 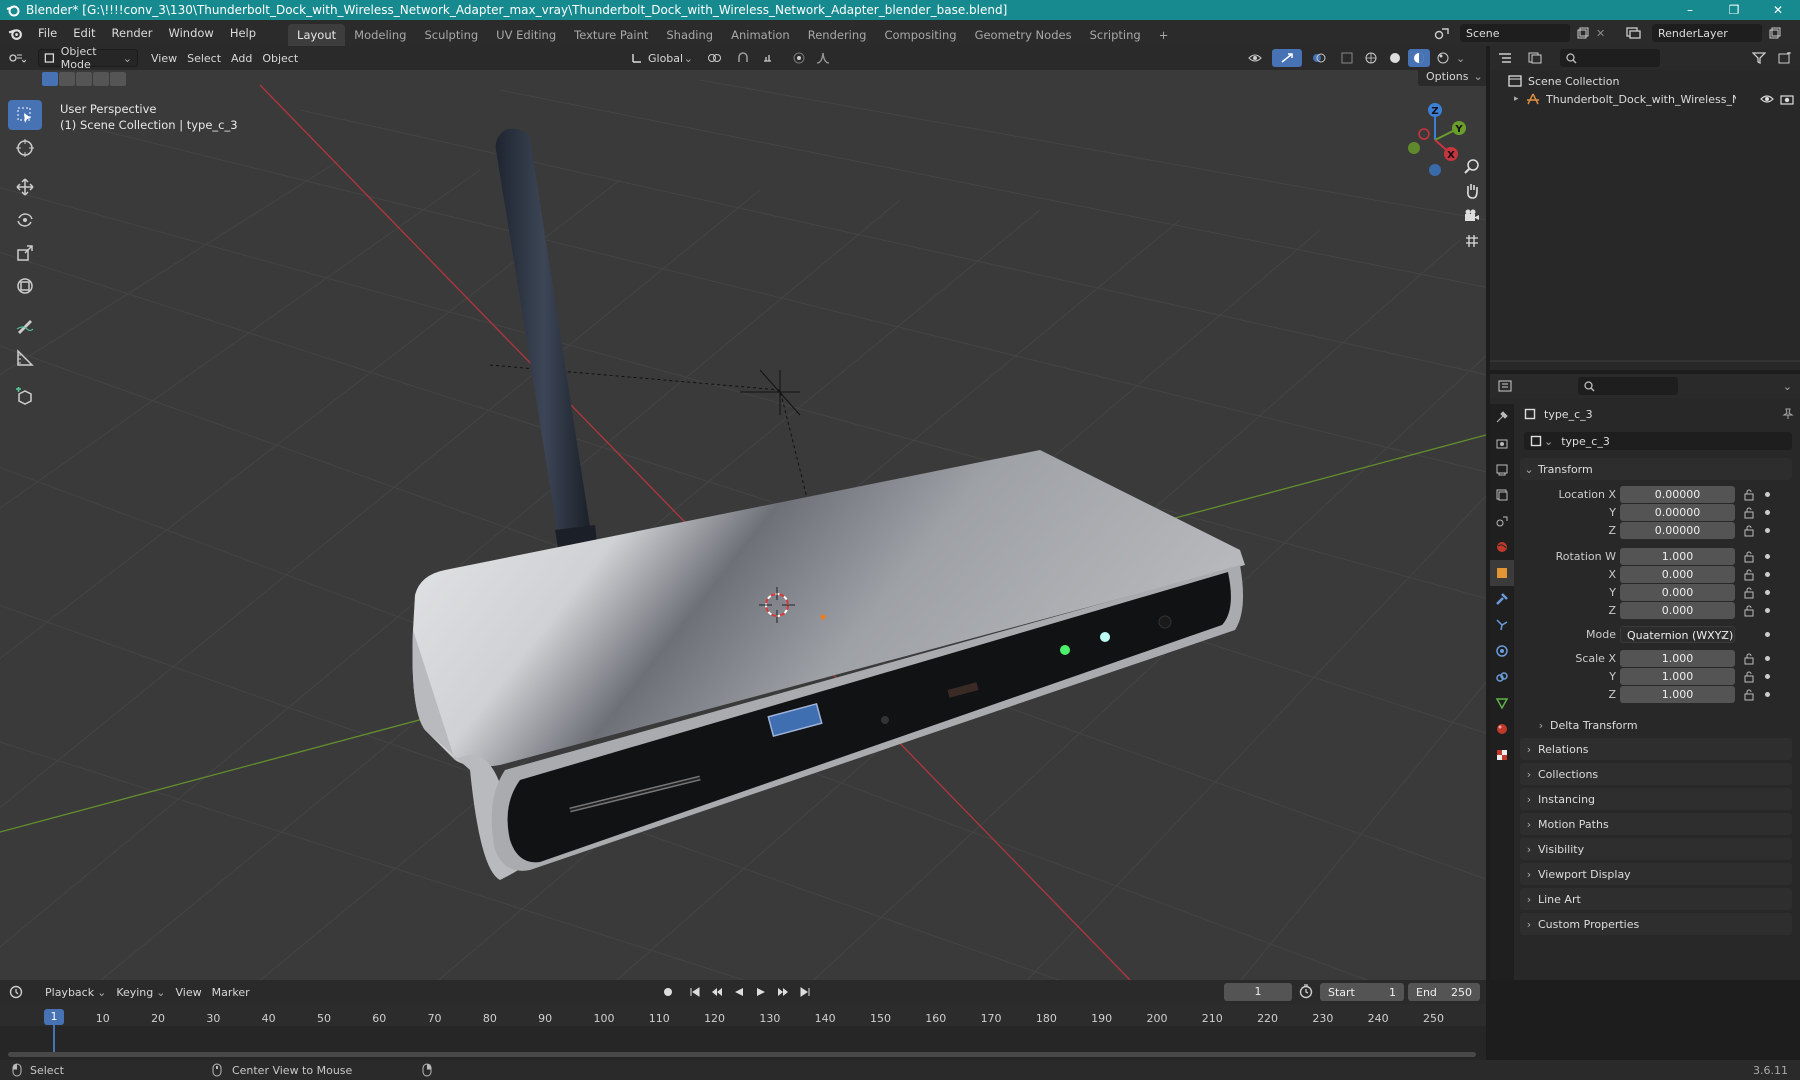 What do you see at coordinates (1502, 495) in the screenshot?
I see `view-layer-tab-icon` at bounding box center [1502, 495].